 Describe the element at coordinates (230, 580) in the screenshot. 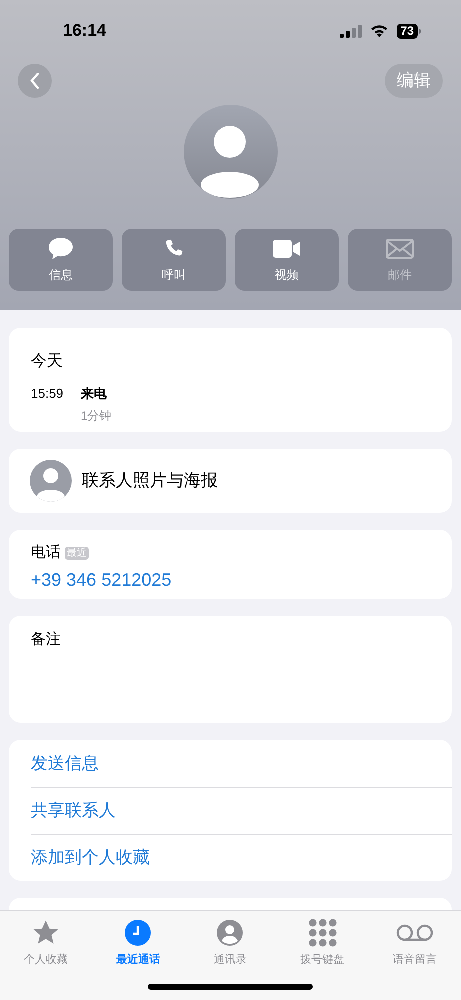

I see `phone-number-link: +39 346 5212025` at that location.